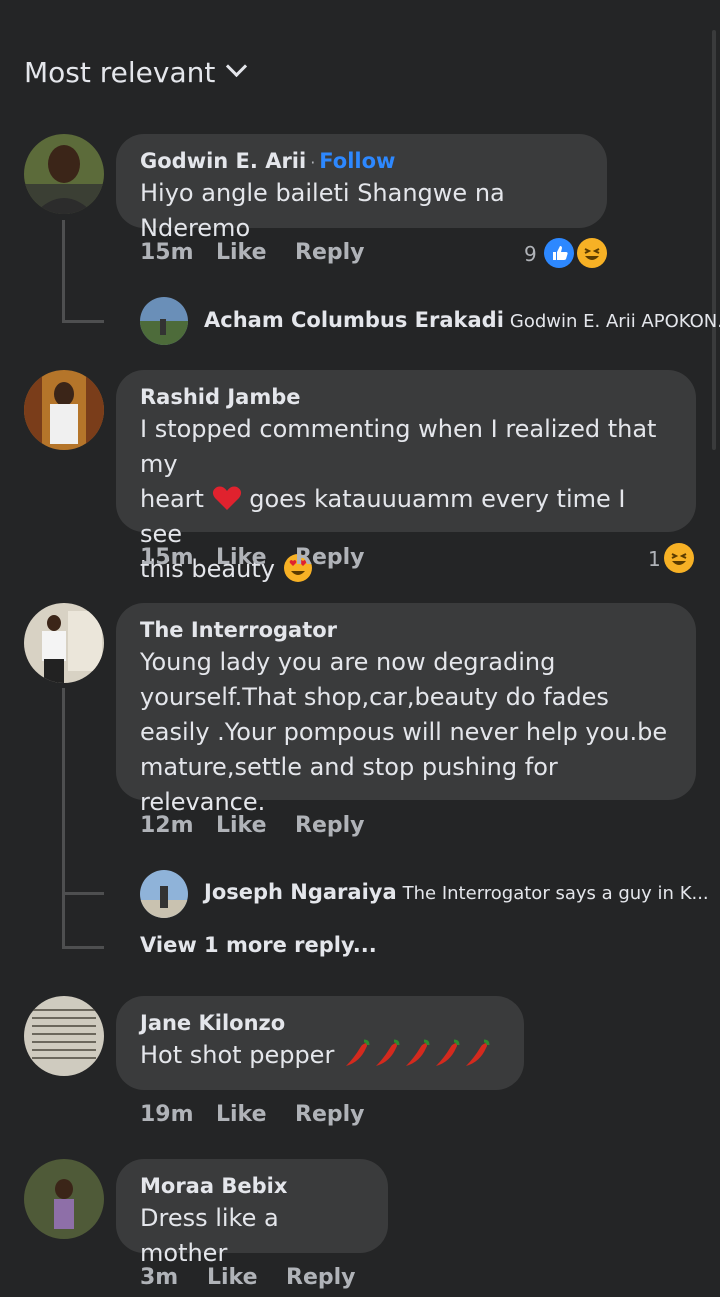  I want to click on comment-bubble: Jane Kilonzo Hot shot pepper, so click(320, 1043).